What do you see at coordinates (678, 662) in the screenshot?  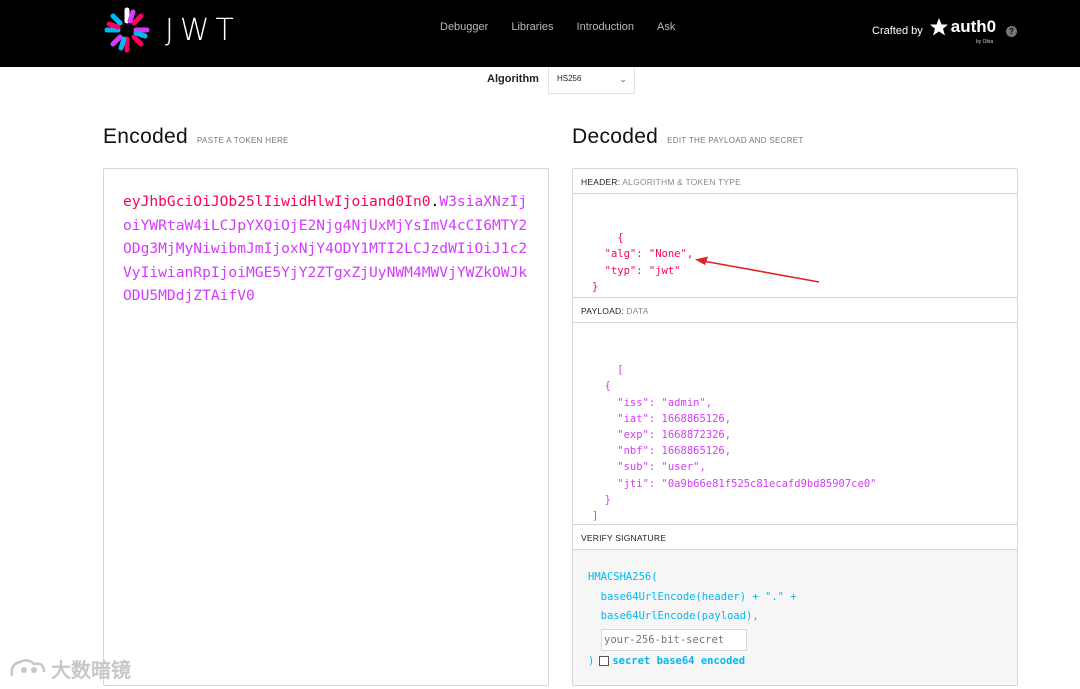 I see `base64-checkbox-label: secret base64 encoded` at bounding box center [678, 662].